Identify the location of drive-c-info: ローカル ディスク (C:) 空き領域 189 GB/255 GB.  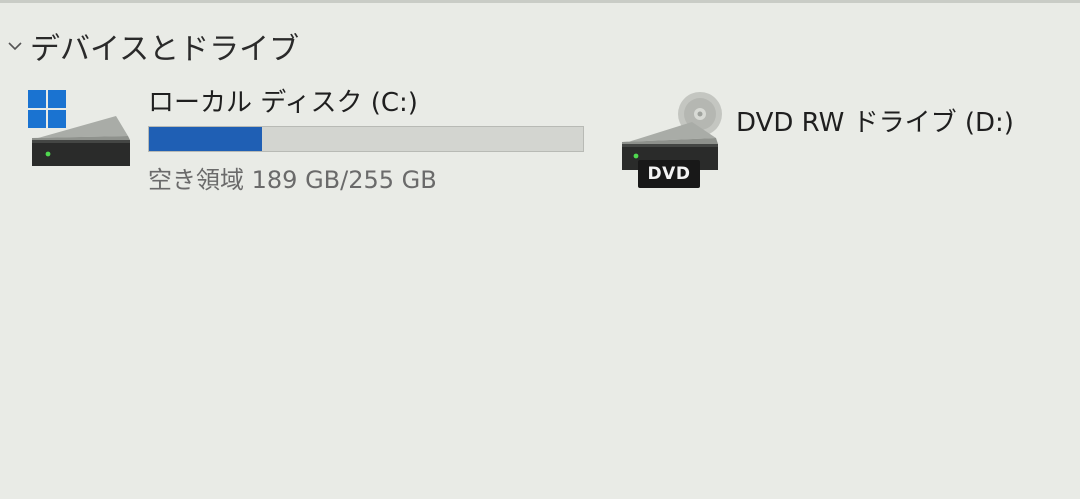
(366, 140).